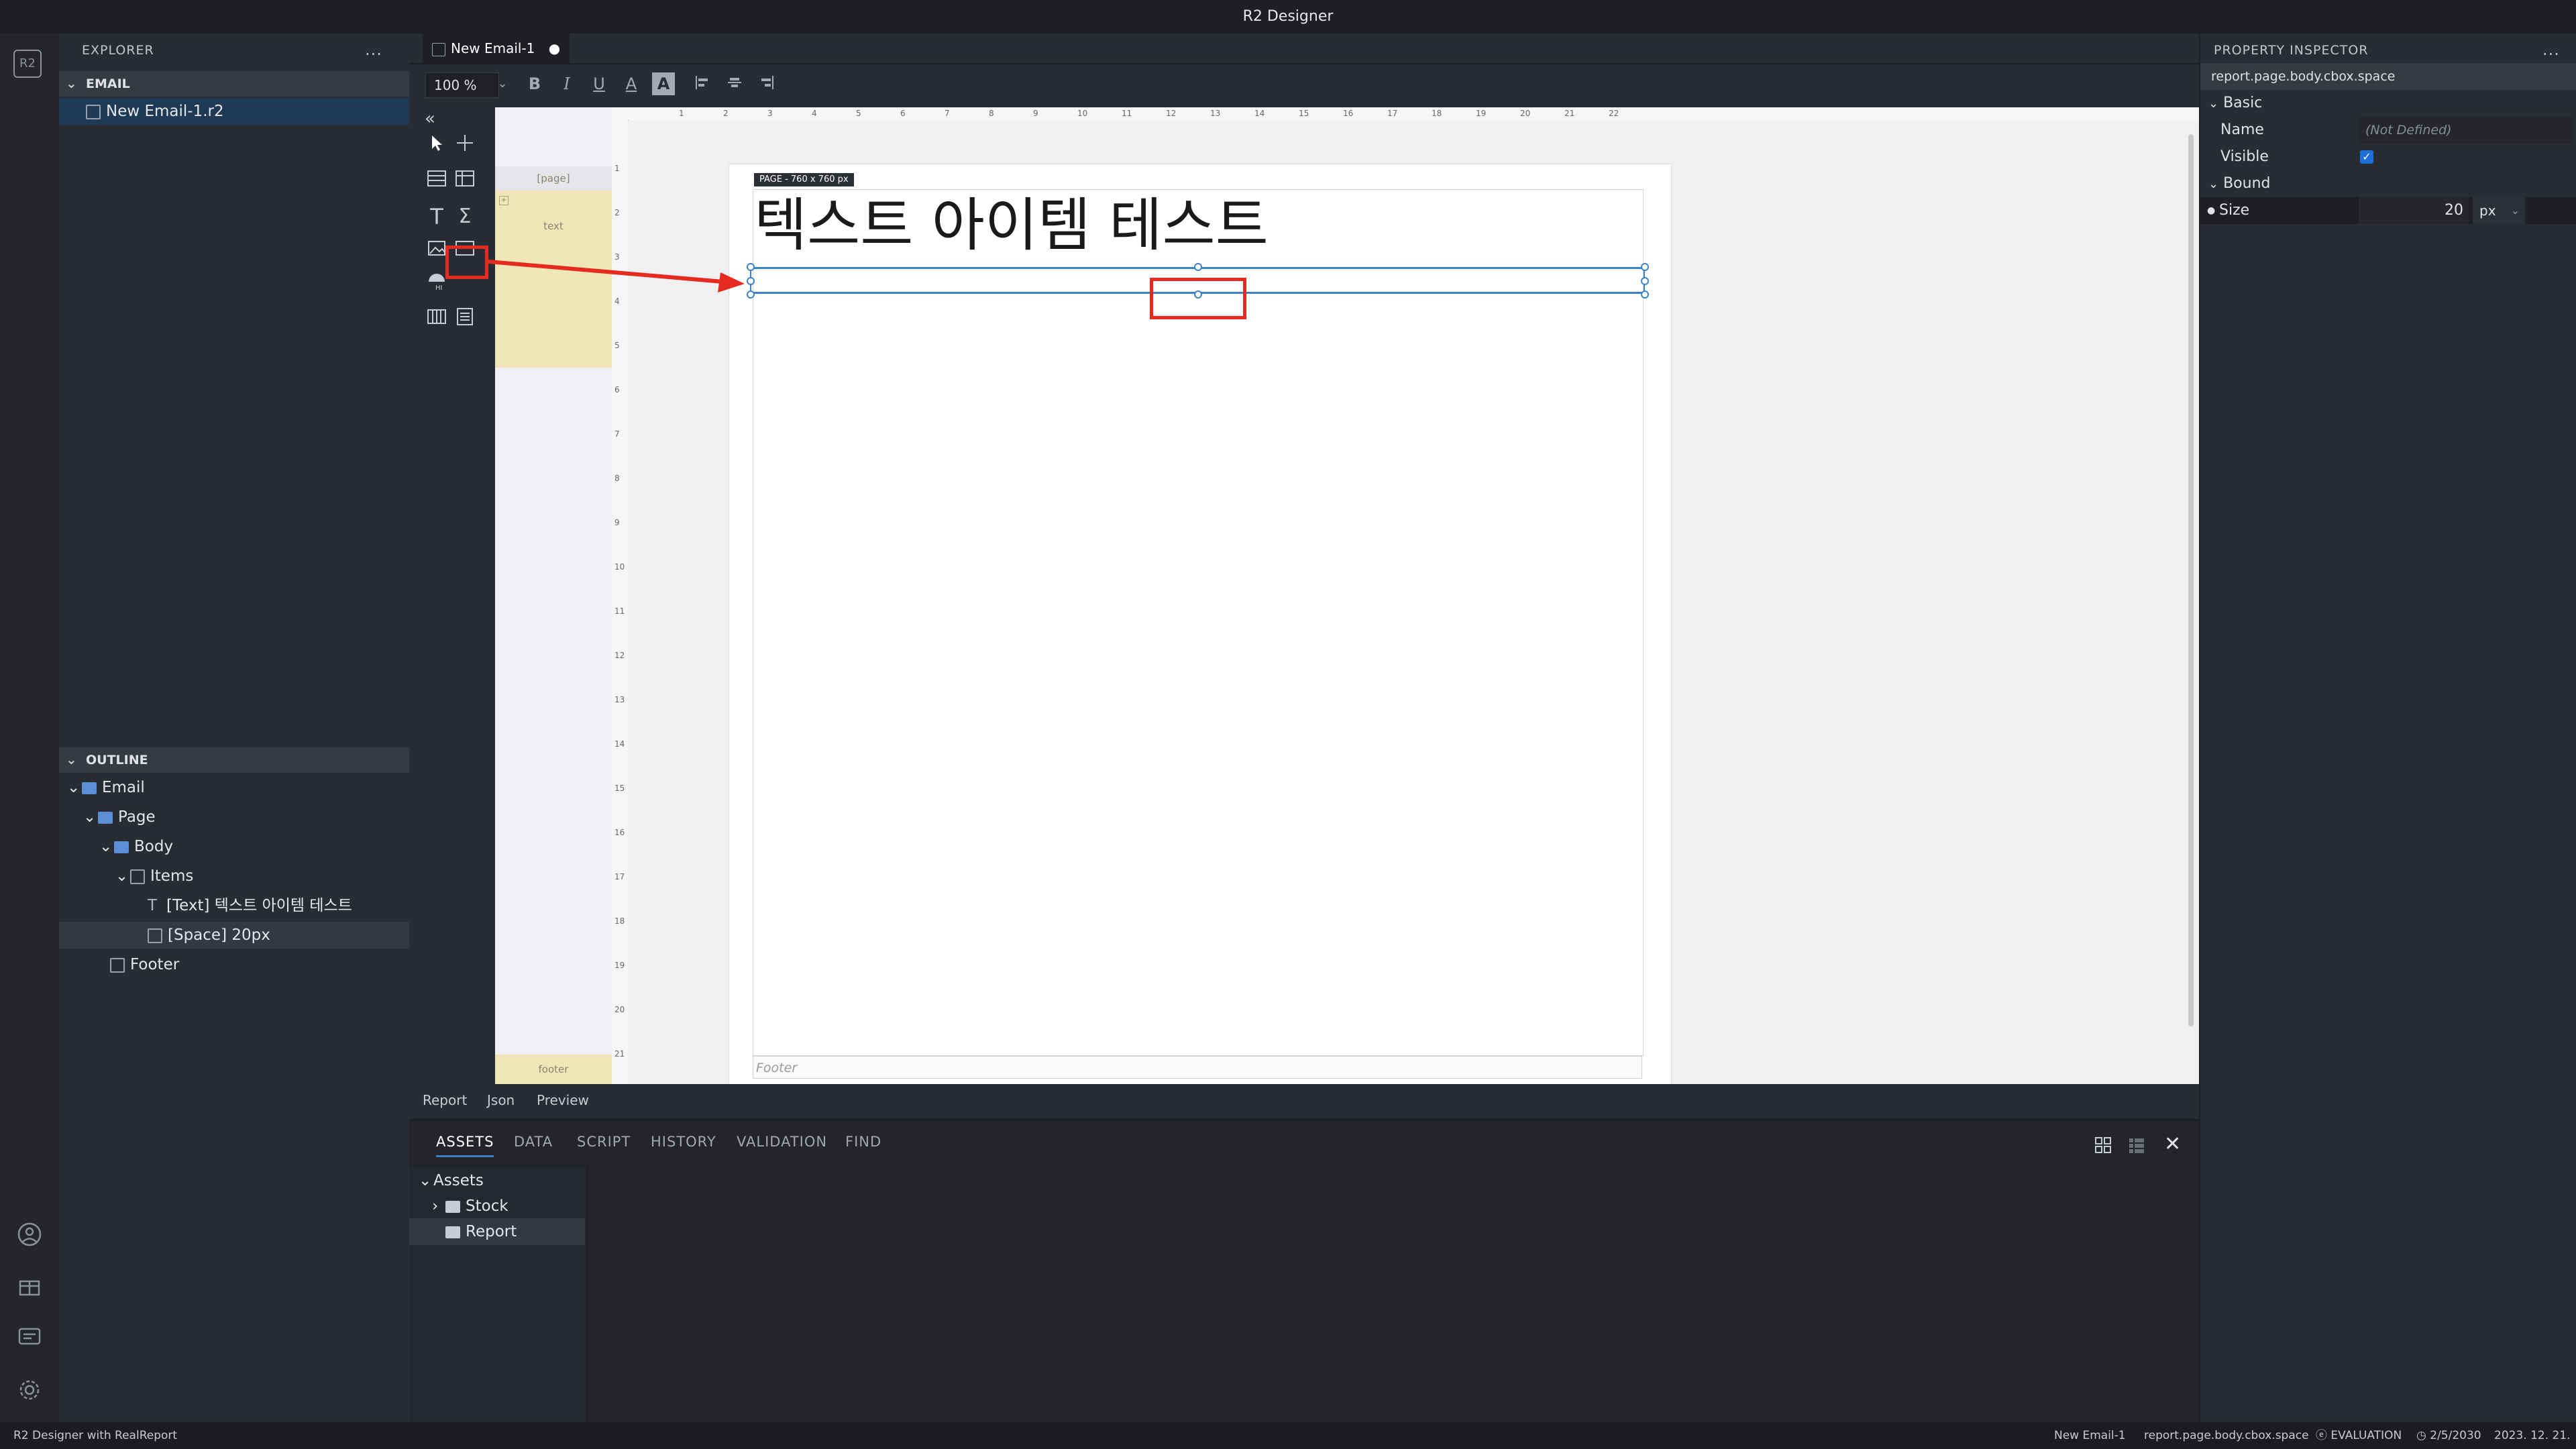 This screenshot has height=1449, width=2576. Describe the element at coordinates (153, 905) in the screenshot. I see `text-type-icon: T` at that location.